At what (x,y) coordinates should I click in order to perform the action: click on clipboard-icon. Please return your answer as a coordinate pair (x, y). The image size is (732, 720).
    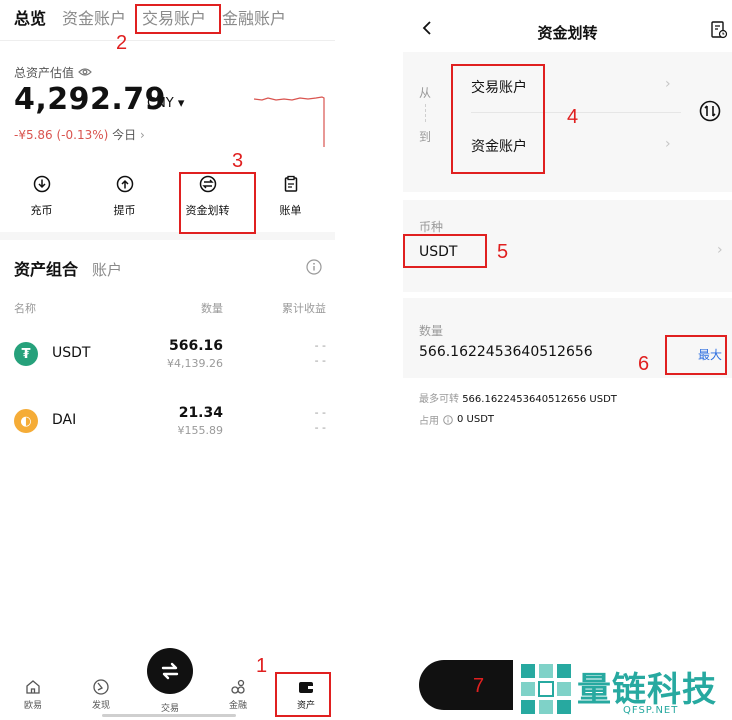
    Looking at the image, I should click on (290, 183).